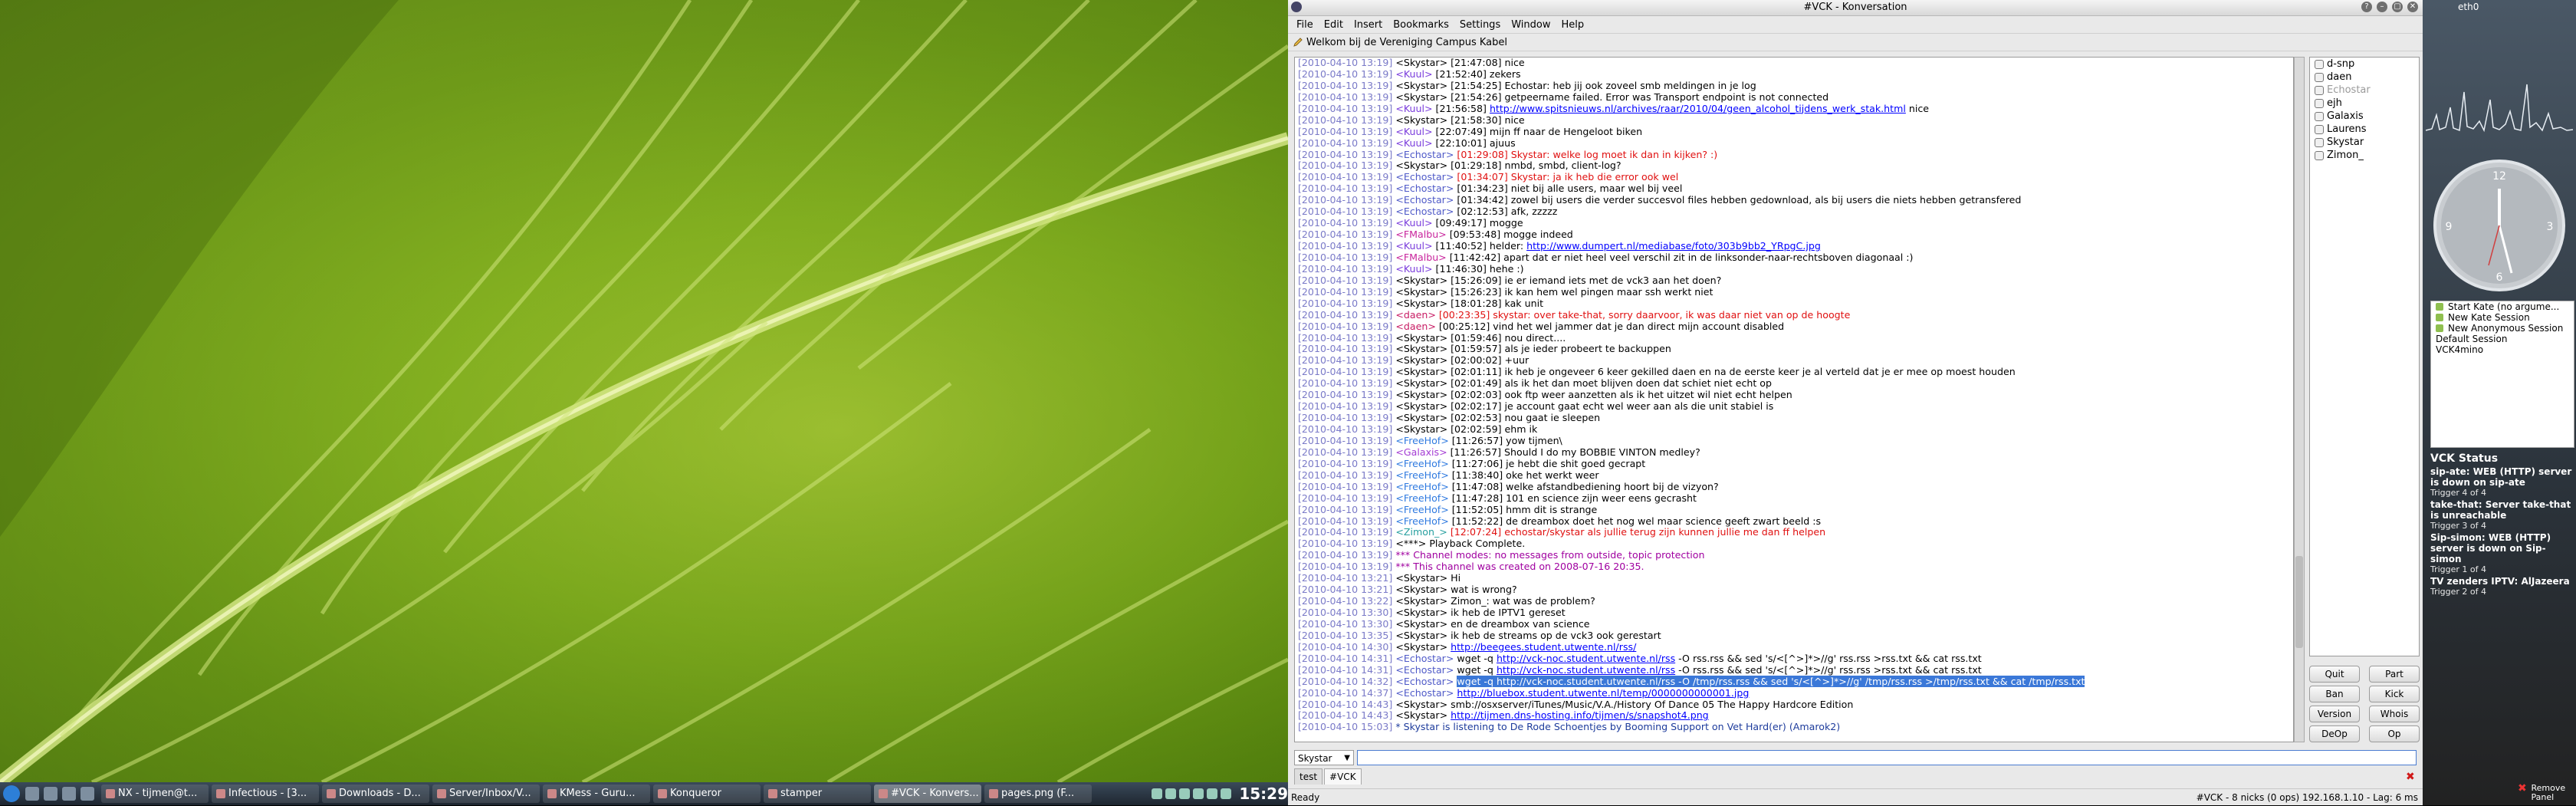 The width and height of the screenshot is (2576, 806). What do you see at coordinates (2364, 130) in the screenshot?
I see `nick-list-item: Laurens` at bounding box center [2364, 130].